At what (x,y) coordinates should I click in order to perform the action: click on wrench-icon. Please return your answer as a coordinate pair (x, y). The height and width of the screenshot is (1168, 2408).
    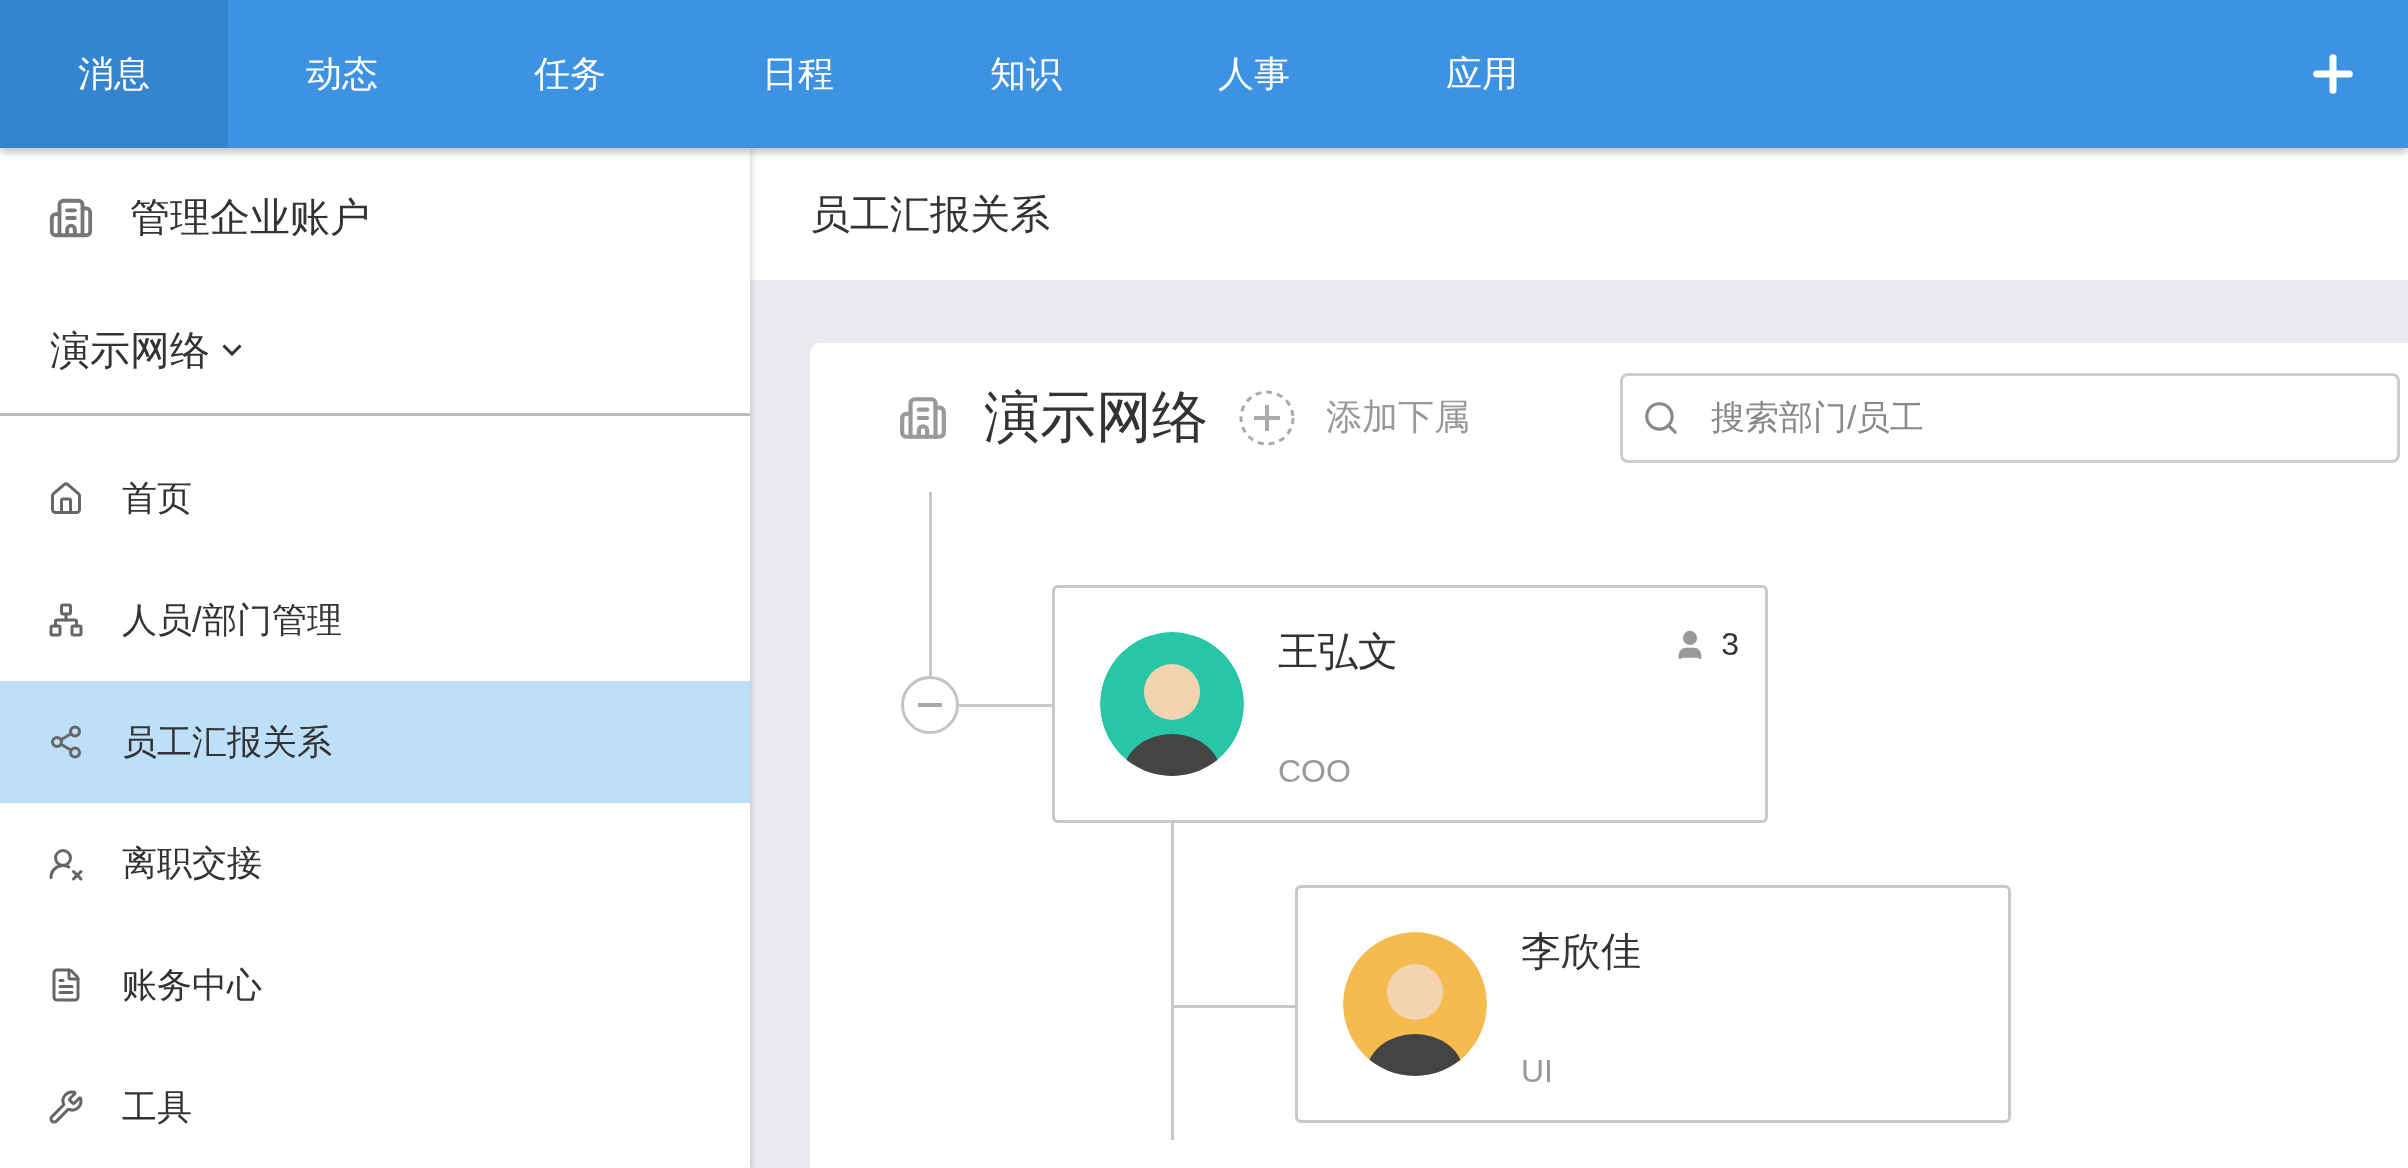
    Looking at the image, I should click on (66, 1107).